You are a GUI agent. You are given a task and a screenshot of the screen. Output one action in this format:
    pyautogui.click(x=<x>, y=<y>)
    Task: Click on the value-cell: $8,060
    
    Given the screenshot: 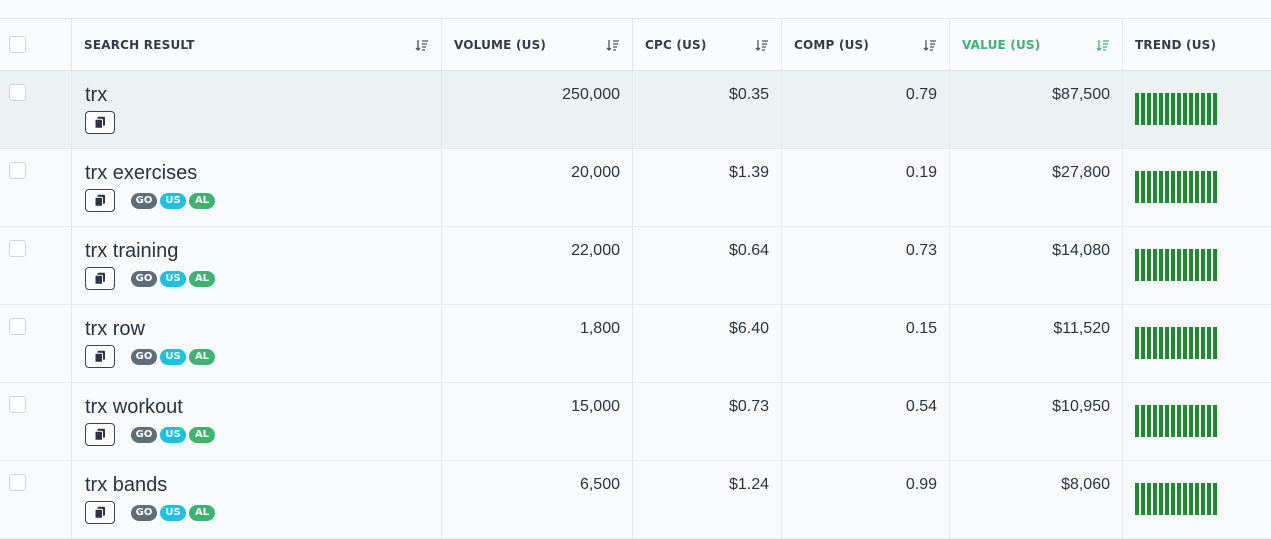 What is the action you would take?
    pyautogui.click(x=1036, y=499)
    